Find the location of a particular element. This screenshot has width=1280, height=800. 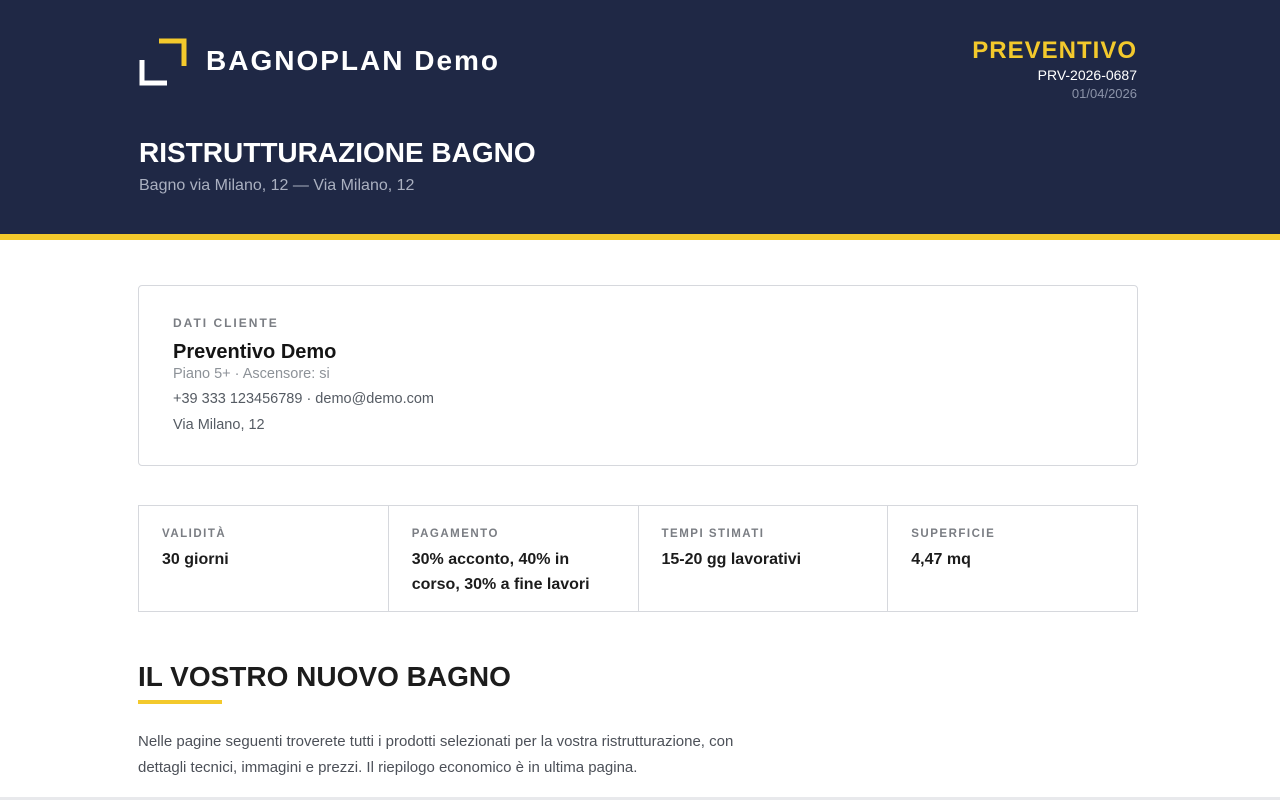

document-type: PREVENTIVO is located at coordinates (1054, 50).